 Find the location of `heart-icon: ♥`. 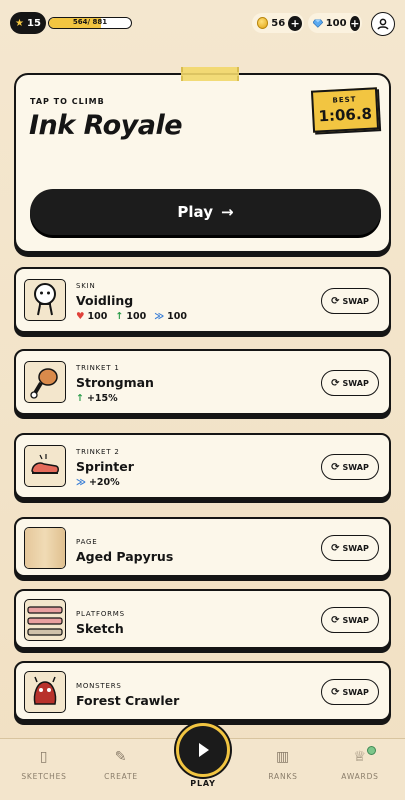

heart-icon: ♥ is located at coordinates (80, 316).